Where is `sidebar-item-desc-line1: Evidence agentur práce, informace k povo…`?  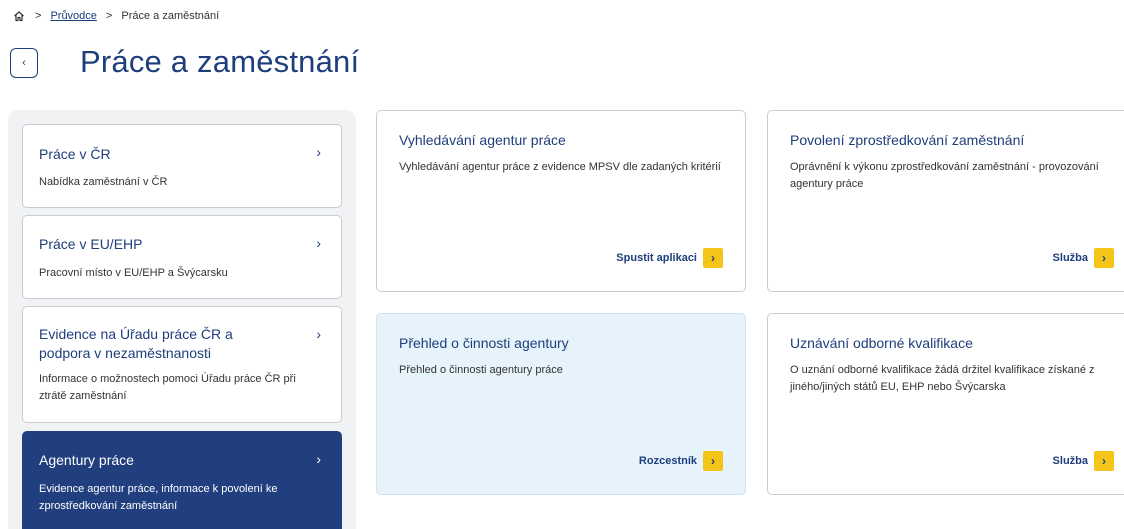
sidebar-item-desc-line1: Evidence agentur práce, informace k povo… is located at coordinates (158, 489).